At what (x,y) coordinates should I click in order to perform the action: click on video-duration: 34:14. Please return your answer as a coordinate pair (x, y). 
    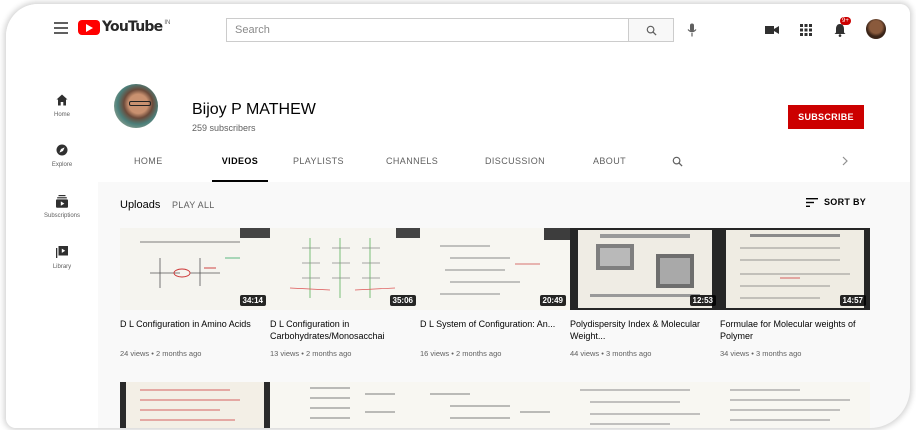
    Looking at the image, I should click on (252, 300).